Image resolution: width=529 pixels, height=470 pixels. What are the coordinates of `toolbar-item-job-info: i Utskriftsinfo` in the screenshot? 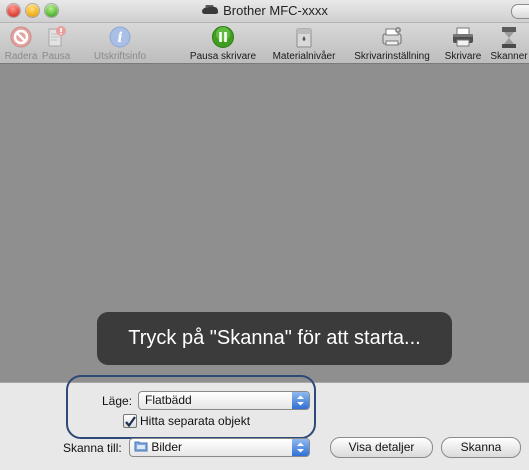 It's located at (120, 43).